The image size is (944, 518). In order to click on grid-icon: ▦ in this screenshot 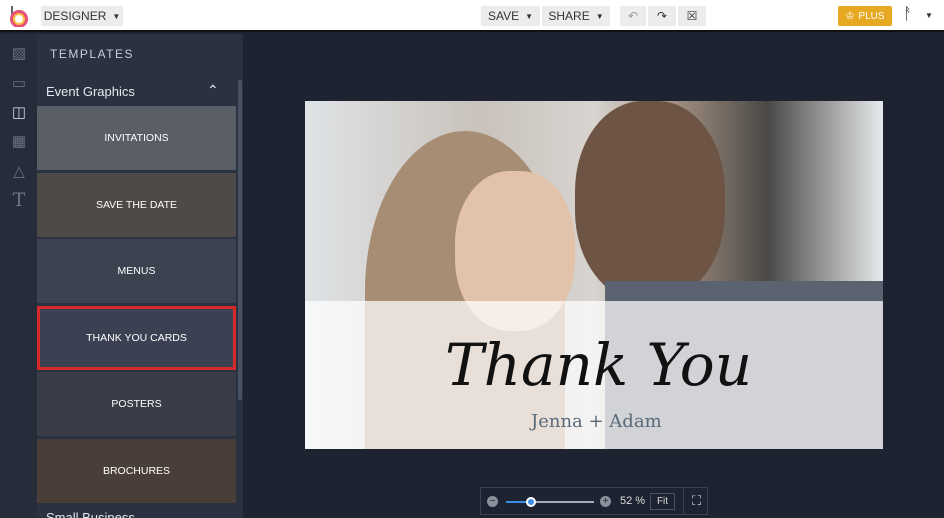, I will do `click(19, 142)`.